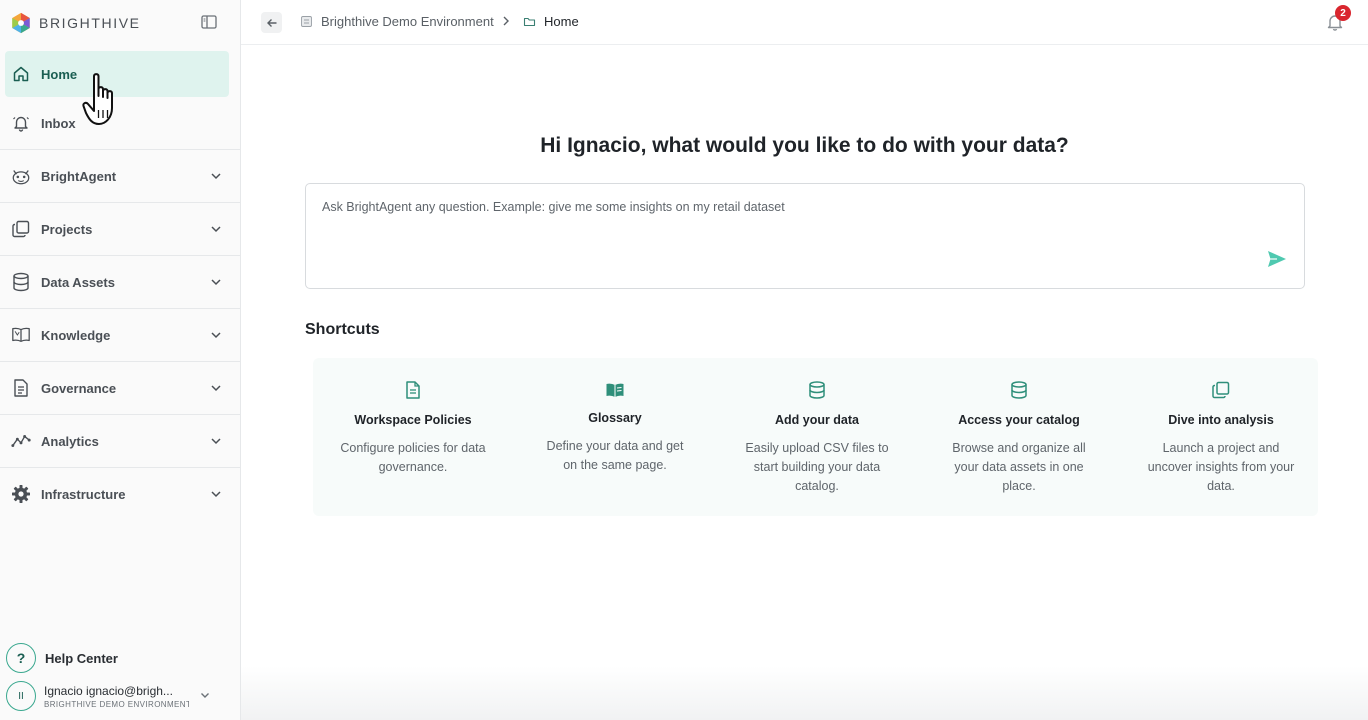 This screenshot has width=1368, height=720. I want to click on gear-icon, so click(21, 494).